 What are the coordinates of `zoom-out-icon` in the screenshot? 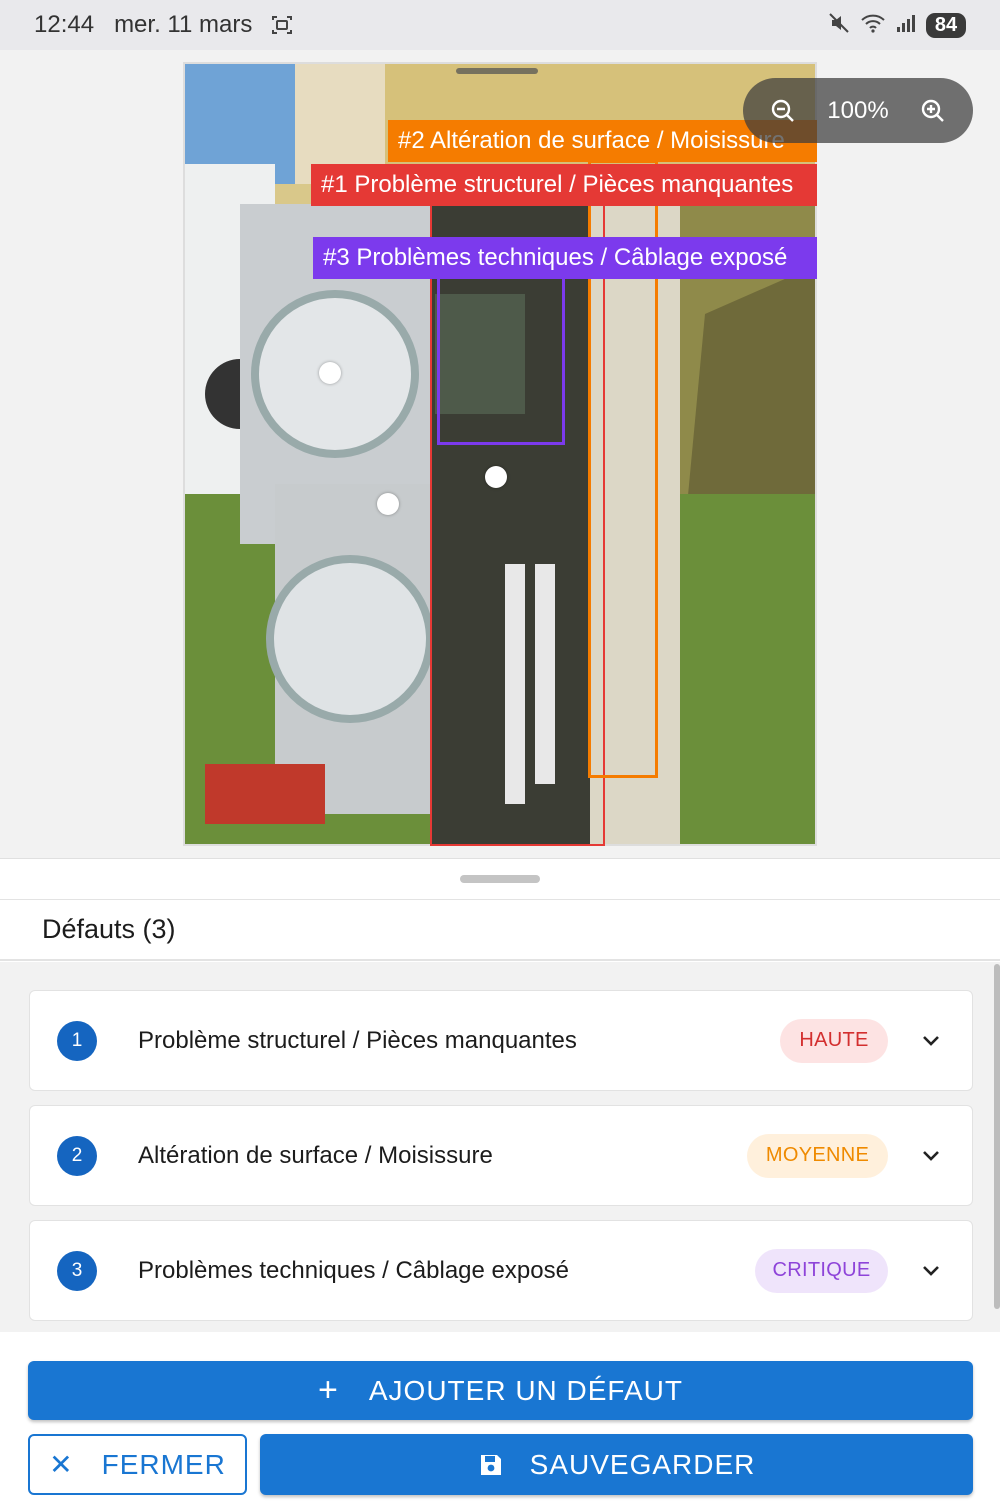 It's located at (783, 111).